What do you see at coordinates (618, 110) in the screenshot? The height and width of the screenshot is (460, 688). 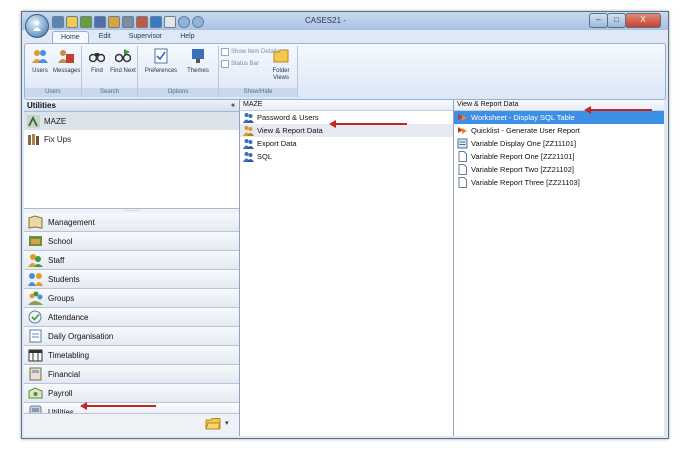 I see `annotation-arrow-worksheet` at bounding box center [618, 110].